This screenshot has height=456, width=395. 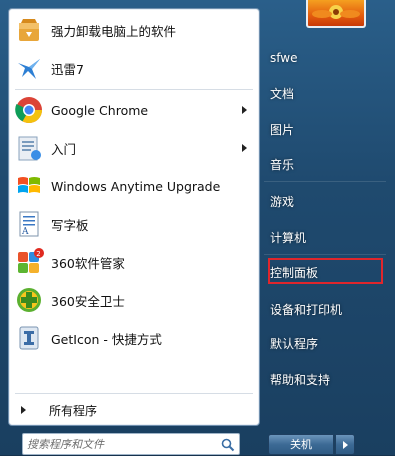 I want to click on program-label: 入门, so click(x=64, y=149).